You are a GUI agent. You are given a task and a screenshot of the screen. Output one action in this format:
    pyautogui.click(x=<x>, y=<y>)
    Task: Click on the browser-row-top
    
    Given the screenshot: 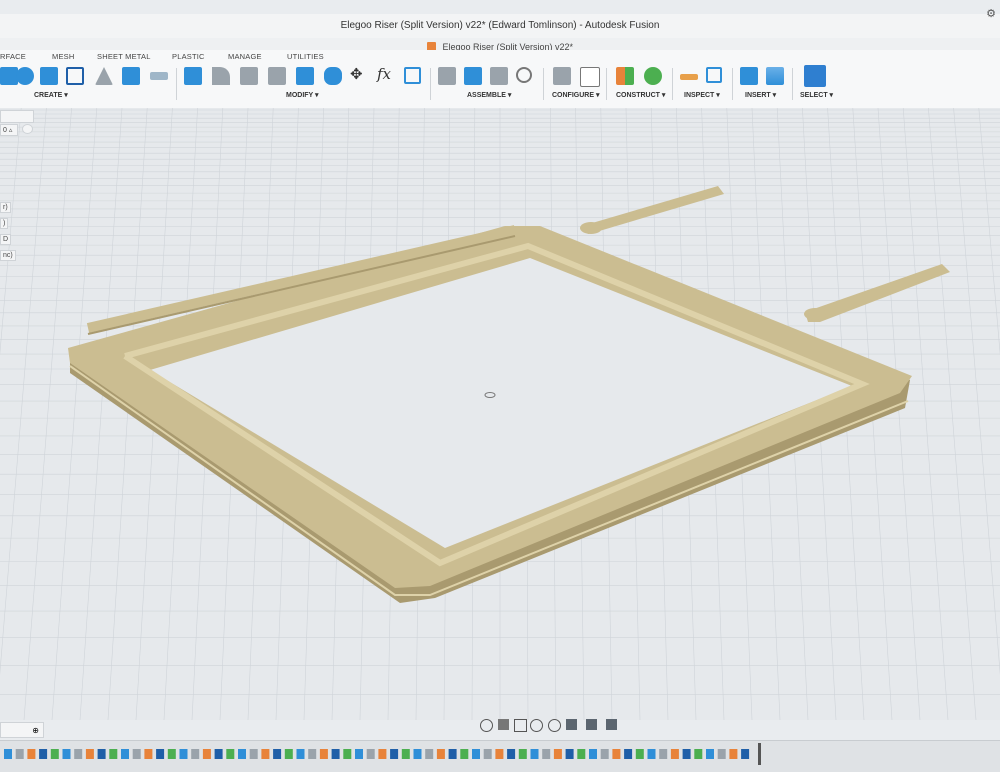 What is the action you would take?
    pyautogui.click(x=17, y=116)
    